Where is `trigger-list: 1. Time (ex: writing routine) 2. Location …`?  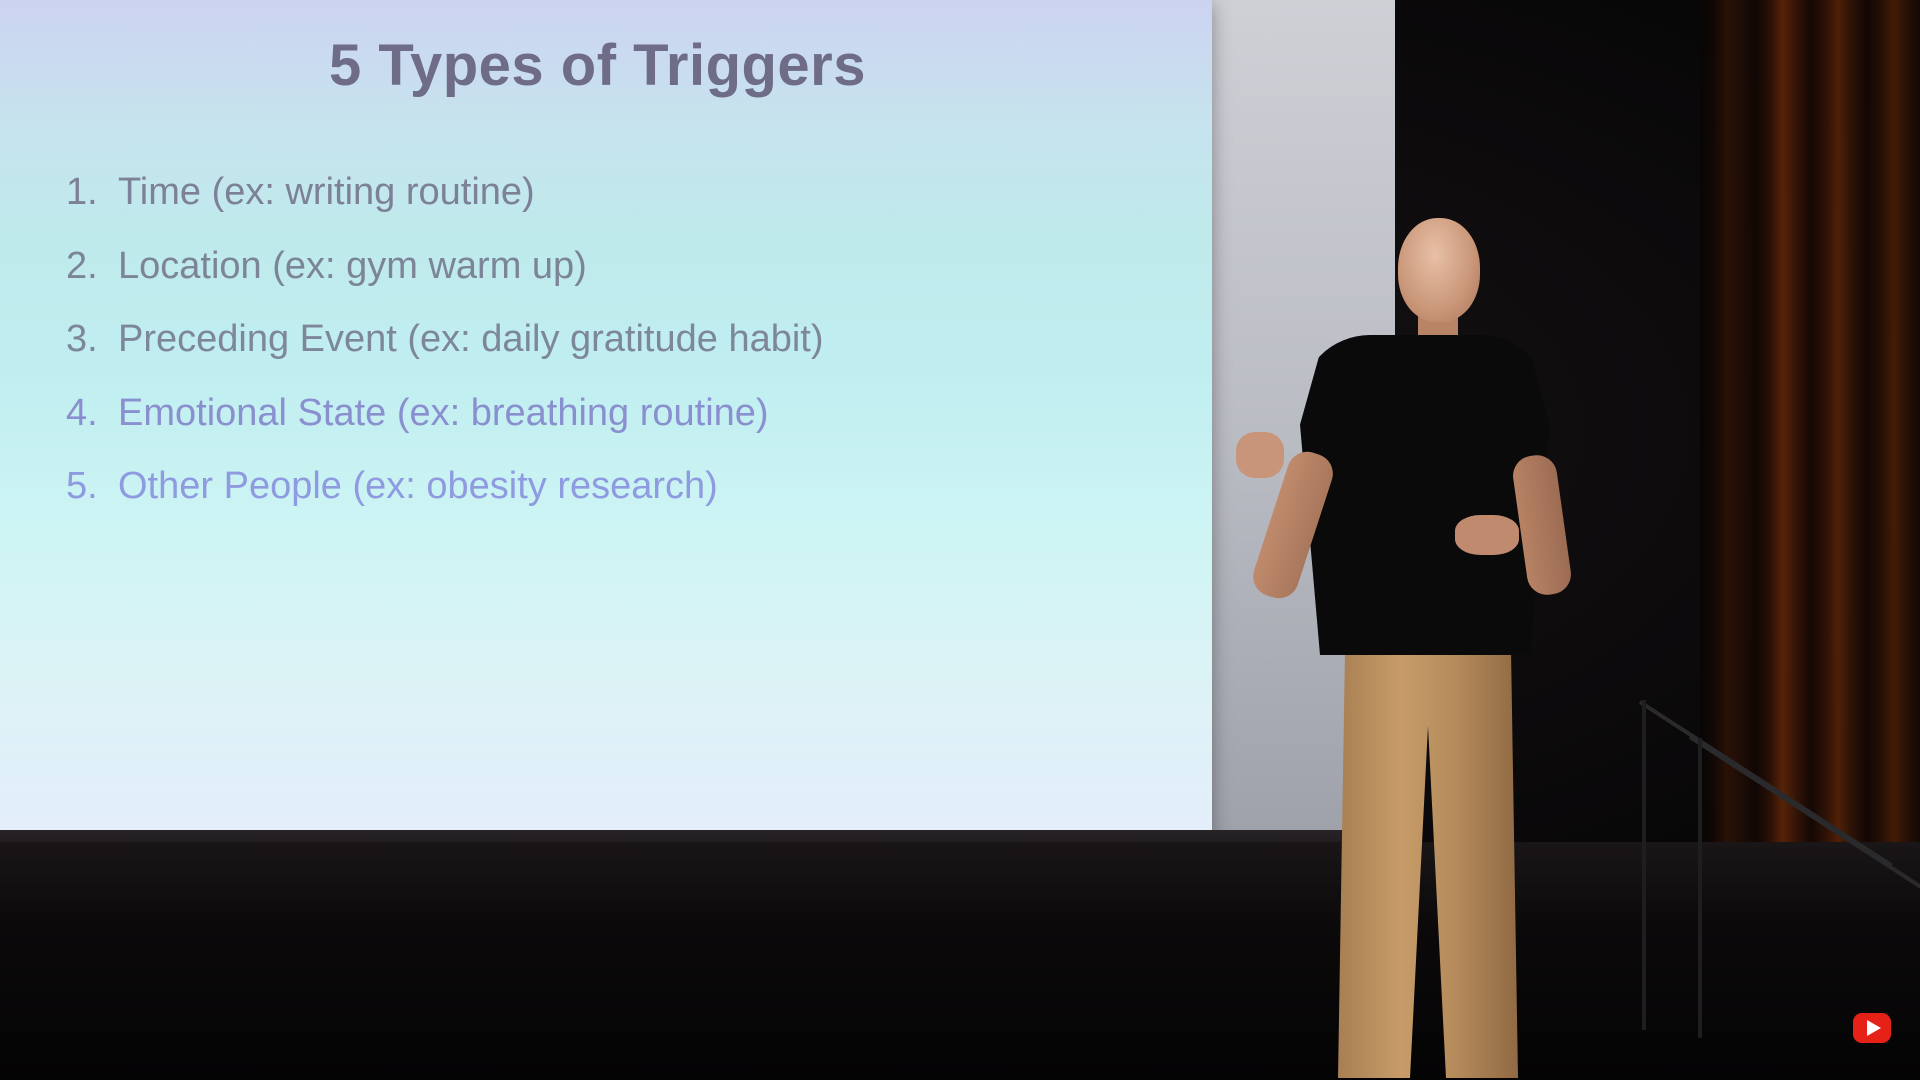
trigger-list: 1. Time (ex: writing routine) 2. Location … is located at coordinates (445, 346).